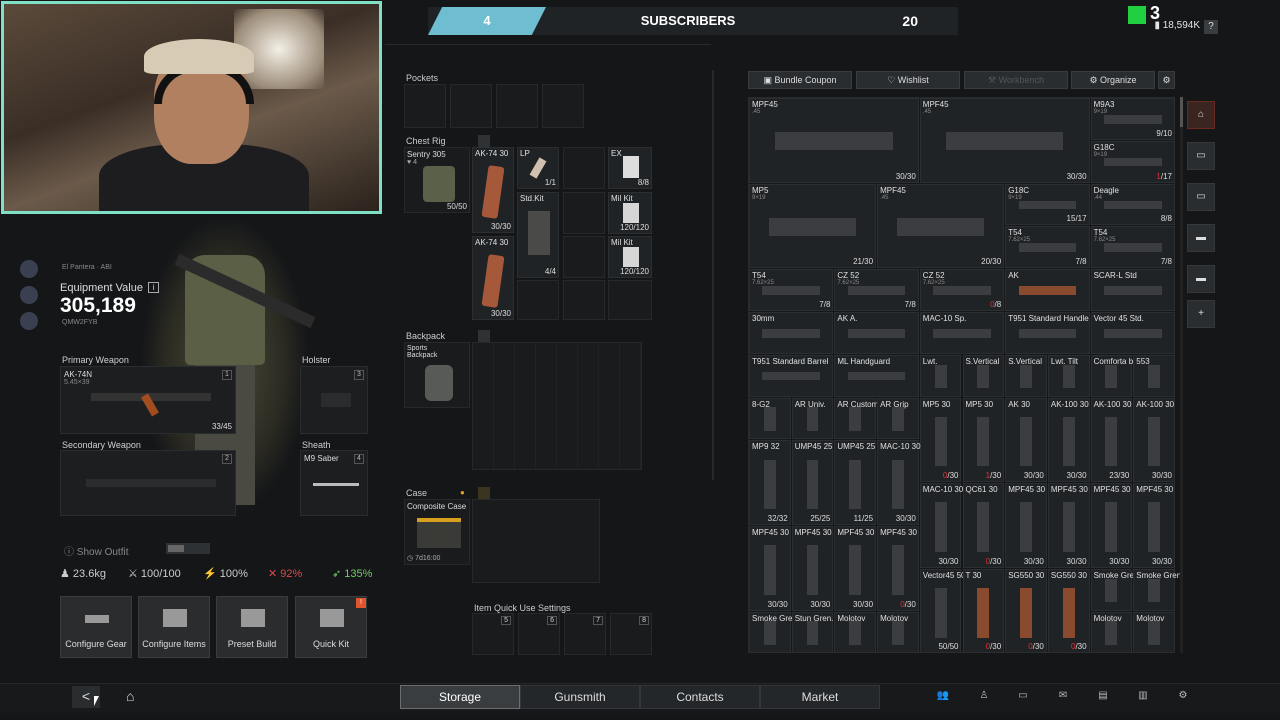  Describe the element at coordinates (437, 180) in the screenshot. I see `chest-rig-slot: Sentry 305 ♥ 4 50/50` at that location.